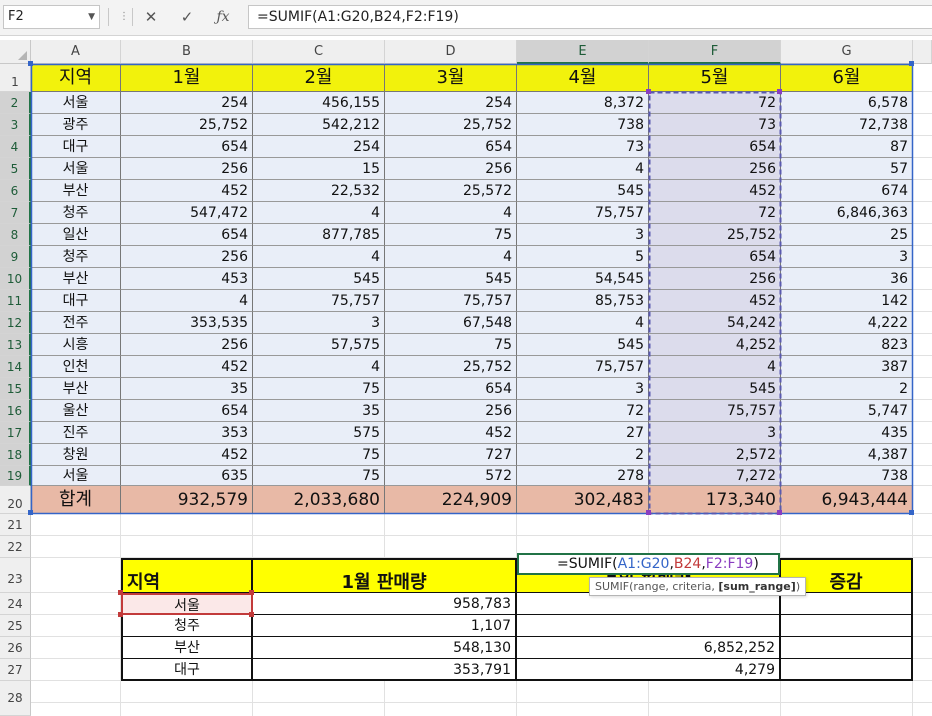  I want to click on column-header-f: F, so click(715, 52).